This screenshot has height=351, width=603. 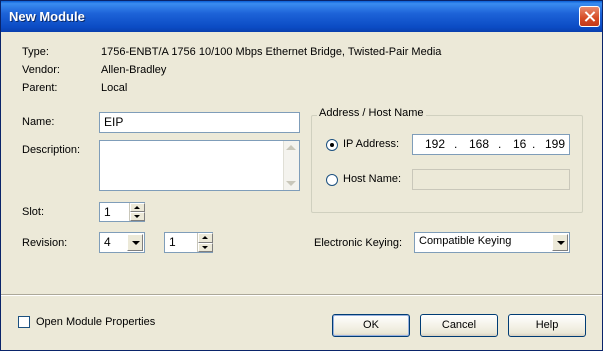 I want to click on scroll-up-icon, so click(x=291, y=147).